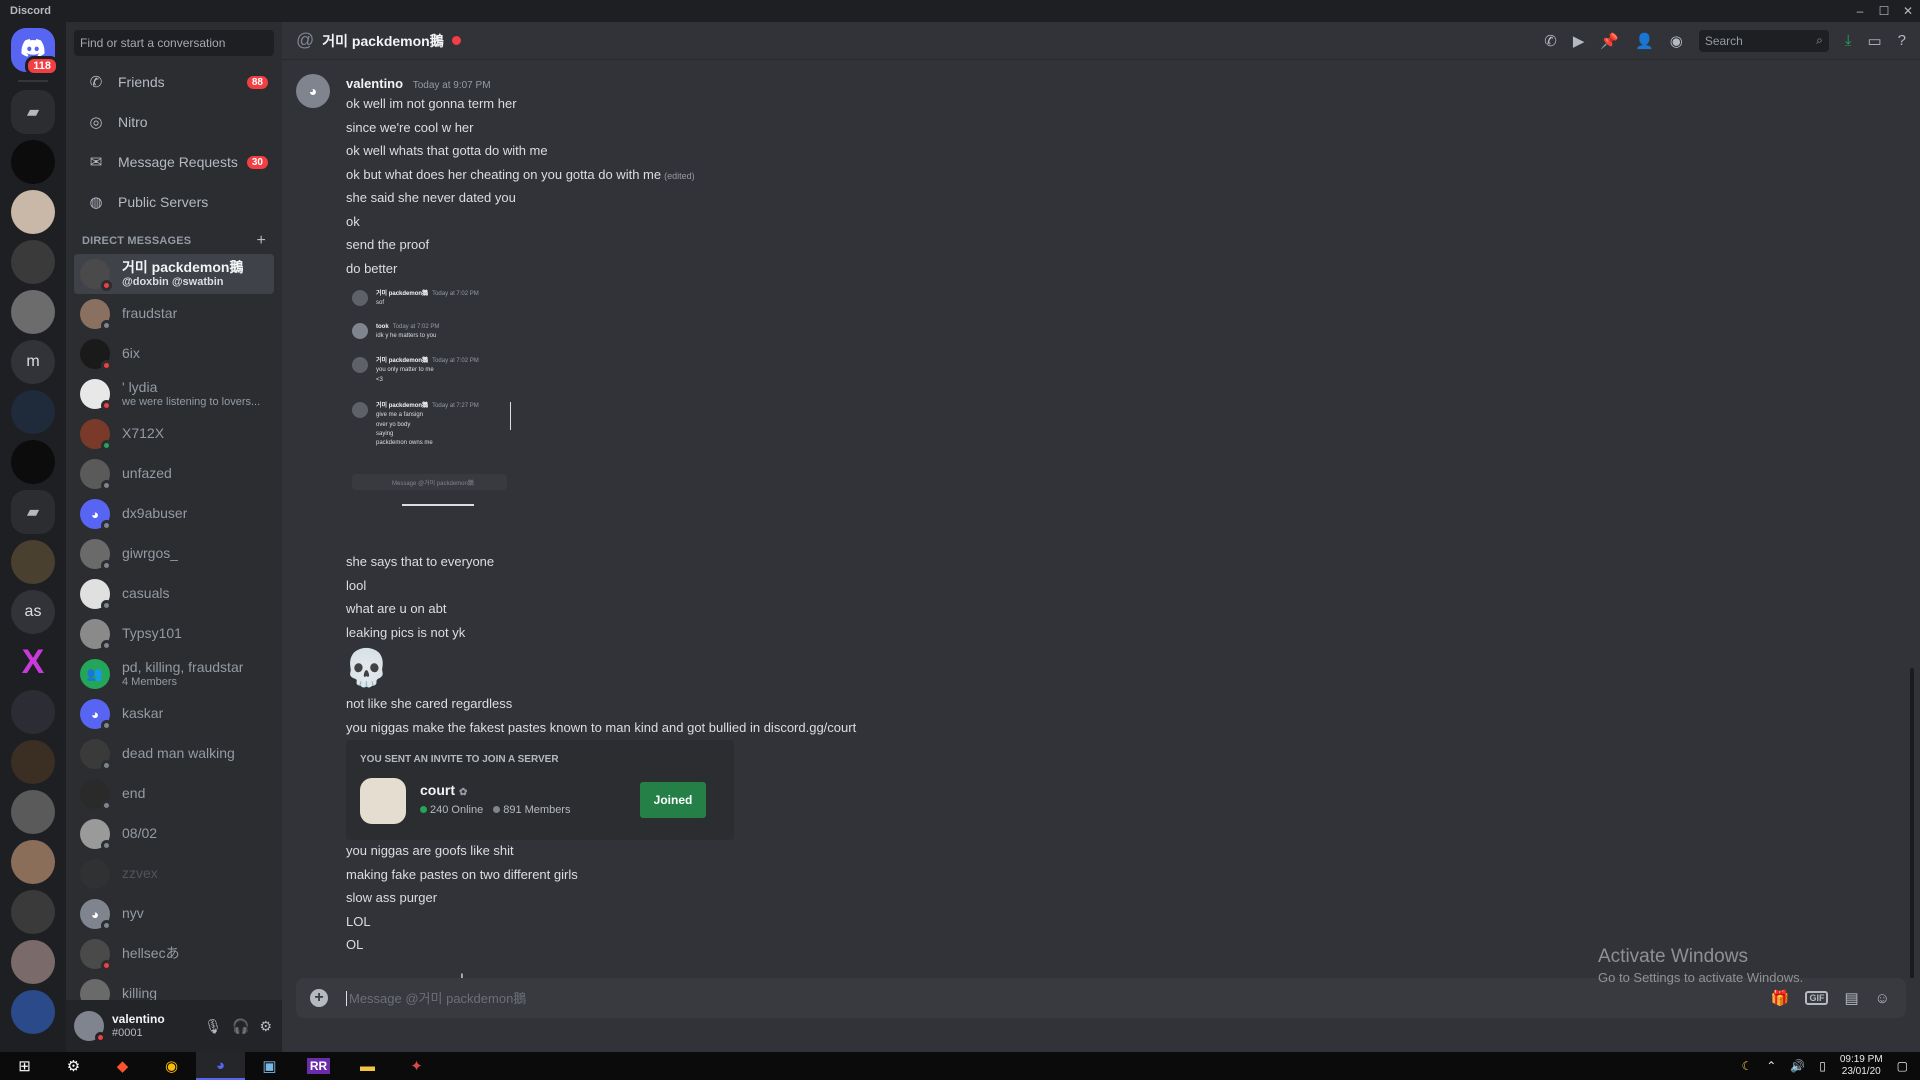 This screenshot has width=1920, height=1080. I want to click on maximize-button: ☐, so click(1884, 11).